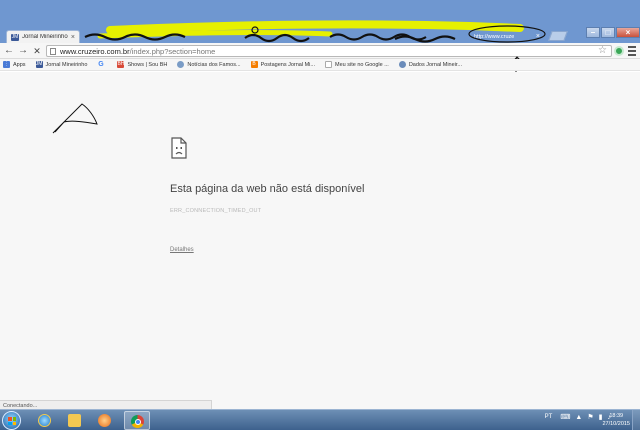 This screenshot has height=430, width=640. What do you see at coordinates (39, 64) in the screenshot?
I see `jm-icon: JM` at bounding box center [39, 64].